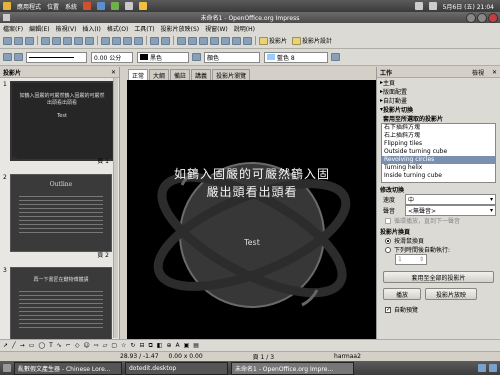 This screenshot has width=500, height=375. Describe the element at coordinates (250, 17) in the screenshot. I see `window-title-bar: 未命名1 - OpenOffice.org Impress` at that location.